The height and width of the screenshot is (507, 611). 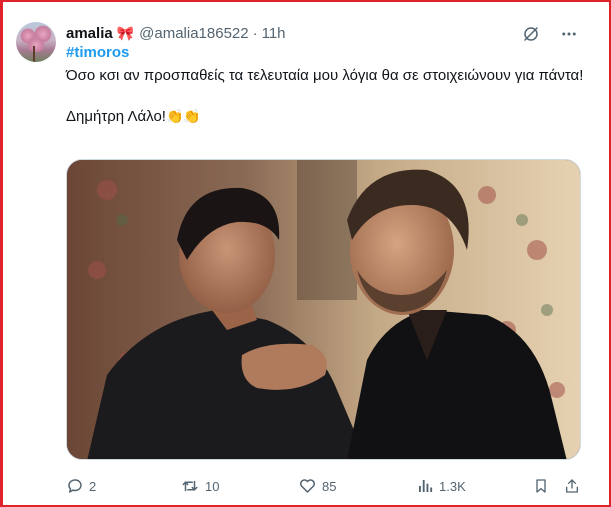 What do you see at coordinates (550, 34) in the screenshot?
I see `top-icons` at bounding box center [550, 34].